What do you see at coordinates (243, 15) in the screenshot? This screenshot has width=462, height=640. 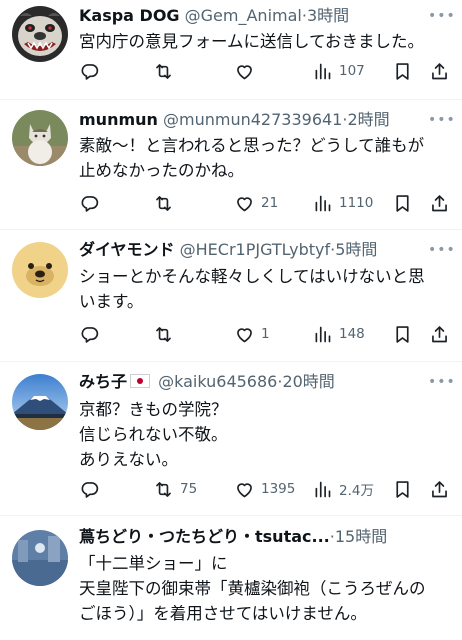 I see `handle: @Gem_Animal` at bounding box center [243, 15].